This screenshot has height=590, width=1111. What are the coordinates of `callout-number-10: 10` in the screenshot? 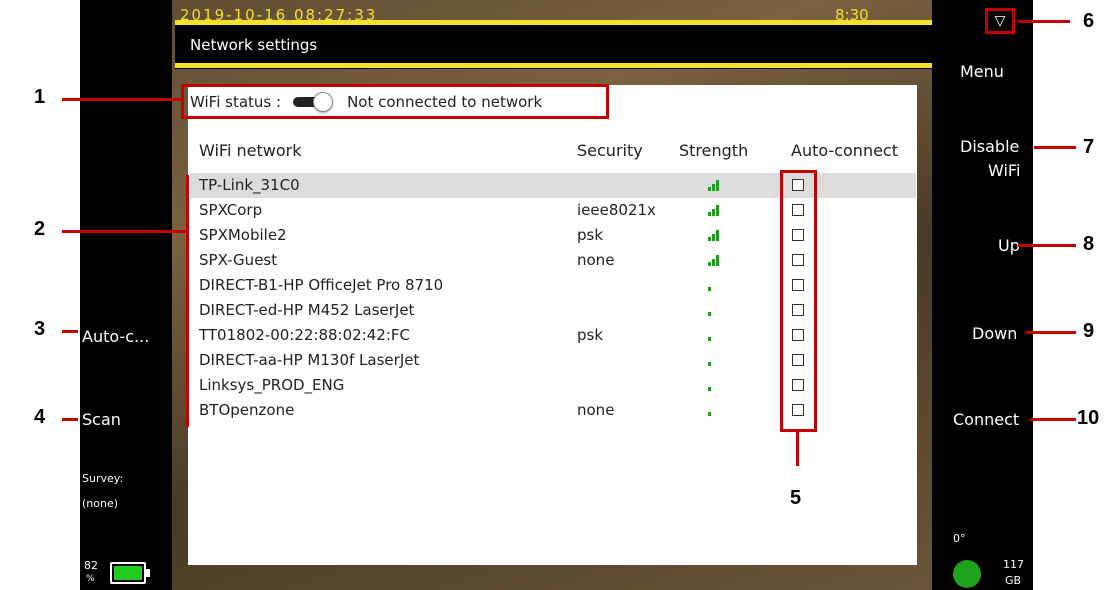 It's located at (1088, 418).